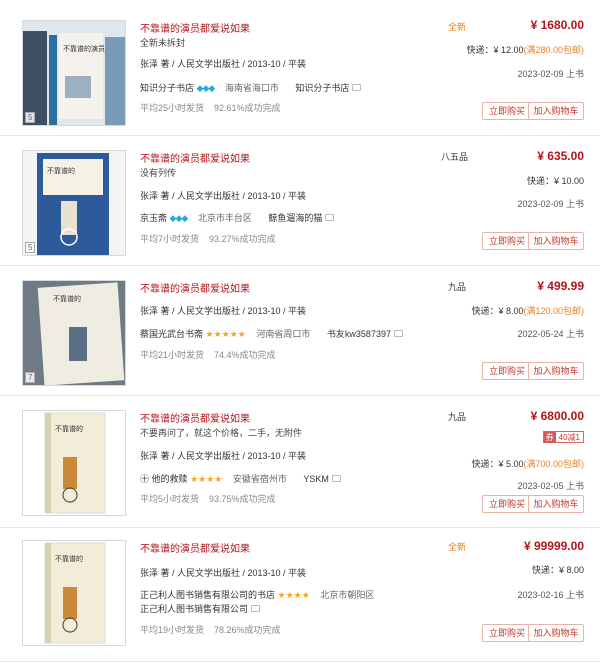 This screenshot has width=600, height=672. What do you see at coordinates (194, 609) in the screenshot?
I see `seller-name-link: 正己利人图书销售有限公司` at bounding box center [194, 609].